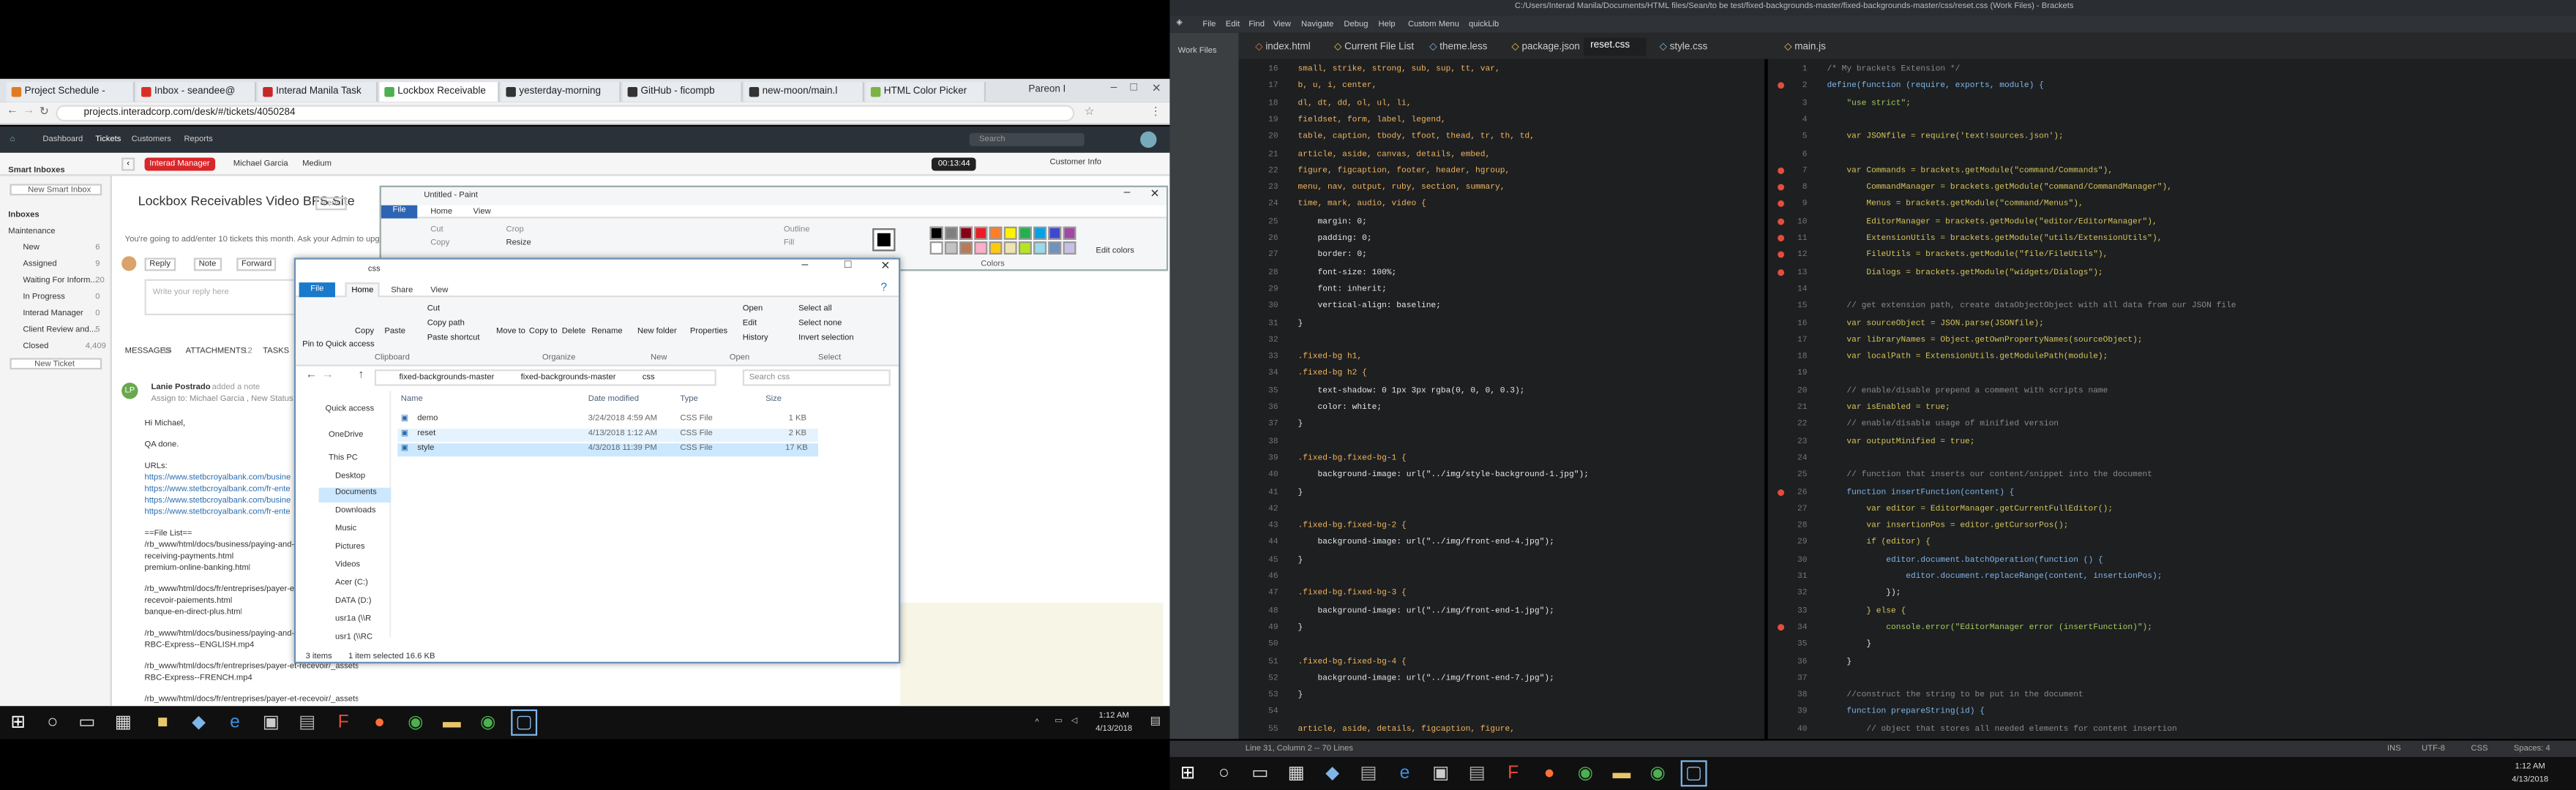 This screenshot has width=2576, height=790. I want to click on search-icon: ○, so click(1224, 773).